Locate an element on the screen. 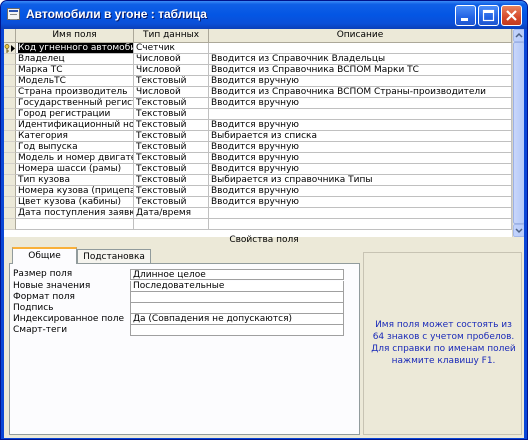  field-name-cell is located at coordinates (75, 224).